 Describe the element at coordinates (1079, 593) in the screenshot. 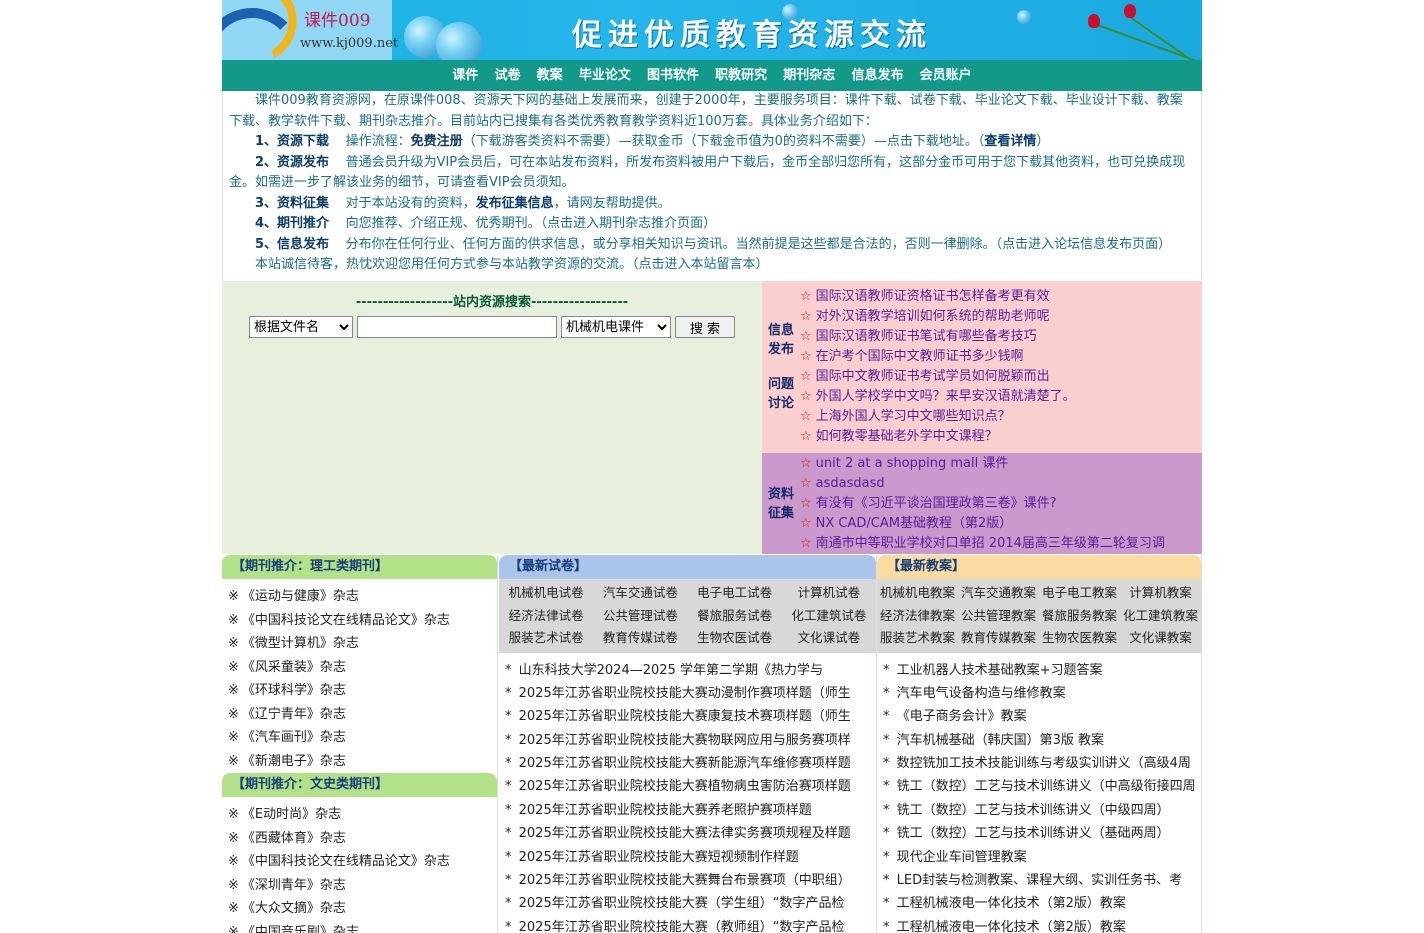

I see `lesson-category-link: 电子电工教案` at that location.